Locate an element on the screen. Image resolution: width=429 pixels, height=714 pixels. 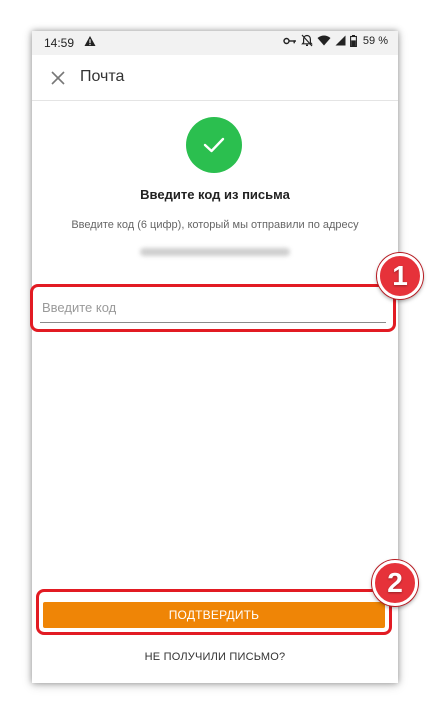
warning-icon is located at coordinates (90, 41).